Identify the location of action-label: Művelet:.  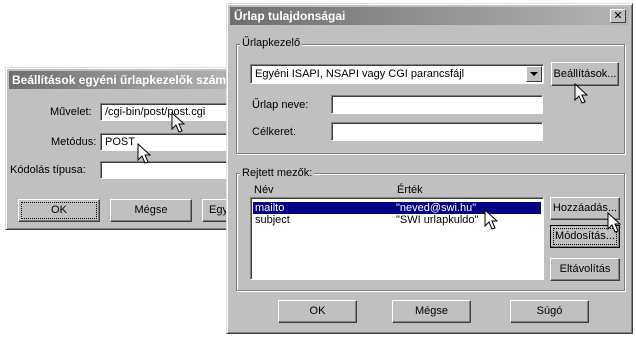
(71, 112).